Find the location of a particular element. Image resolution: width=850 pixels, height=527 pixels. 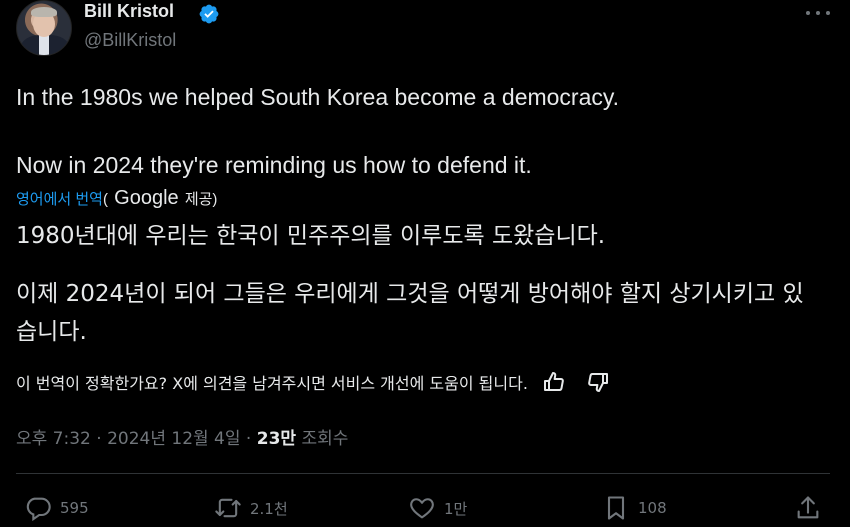

reply-count: 595 is located at coordinates (74, 508).